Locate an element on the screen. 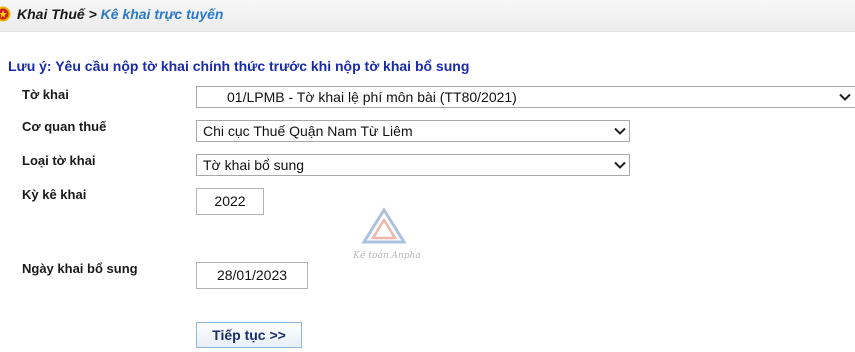 The image size is (855, 352). co-quan-thue-value: Chi cục Thuế Quận Nam Từ Liêm is located at coordinates (308, 131).